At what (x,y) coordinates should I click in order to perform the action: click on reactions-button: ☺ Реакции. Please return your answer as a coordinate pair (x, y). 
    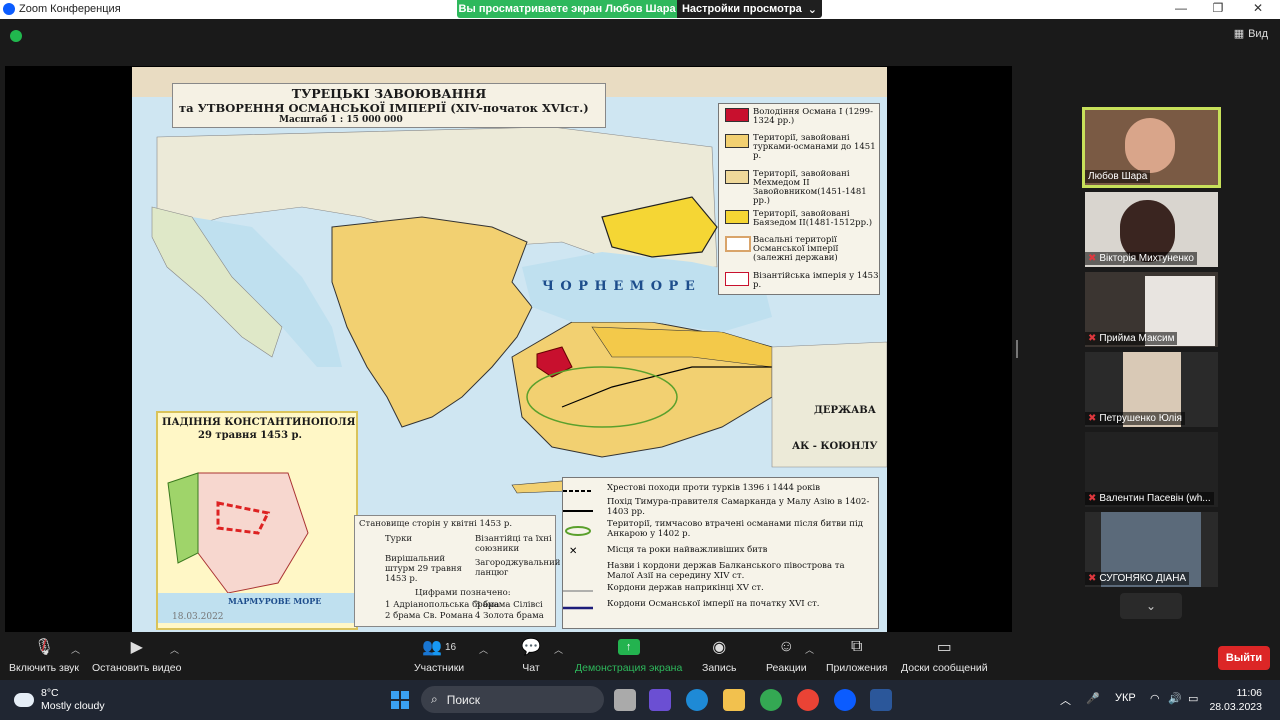
    Looking at the image, I should click on (786, 654).